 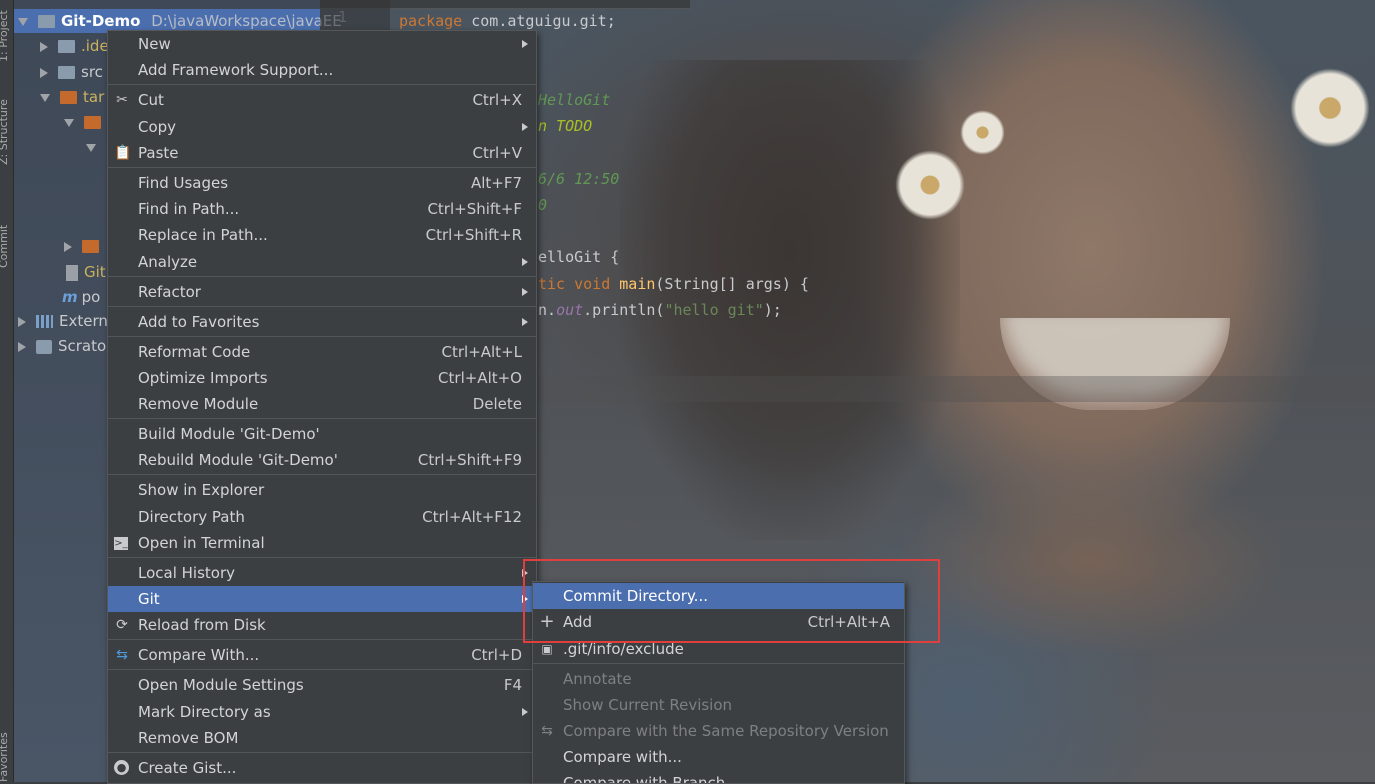 What do you see at coordinates (322, 573) in the screenshot?
I see `menu-item-local-history: Local History` at bounding box center [322, 573].